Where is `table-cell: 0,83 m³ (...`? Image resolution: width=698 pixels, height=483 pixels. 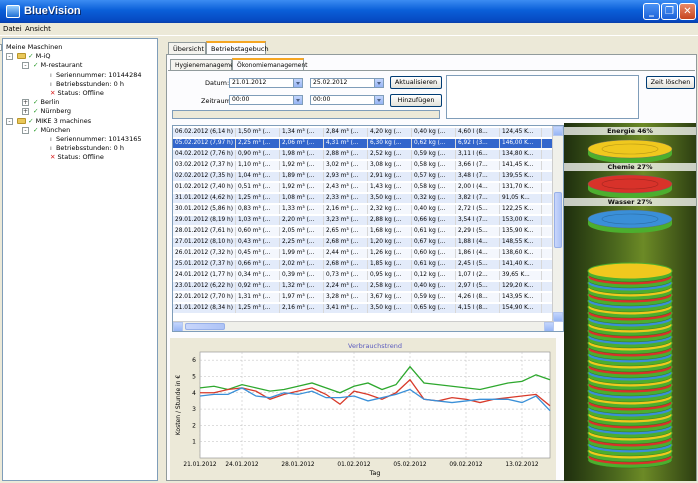
table-cell: 0,83 m³ (... is located at coordinates (258, 209).